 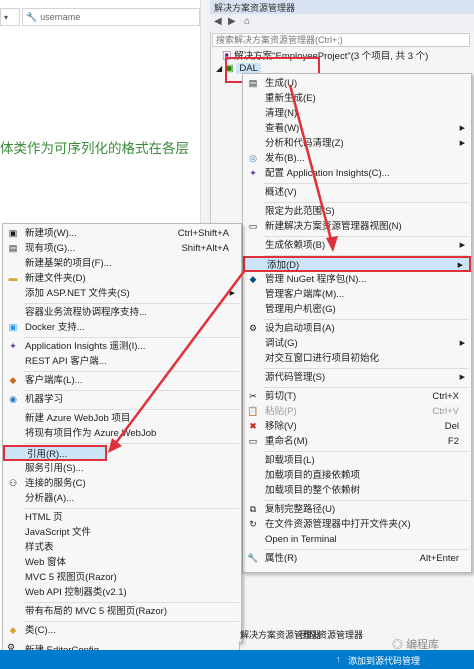 I want to click on arrow-head-add, so click(x=332, y=244).